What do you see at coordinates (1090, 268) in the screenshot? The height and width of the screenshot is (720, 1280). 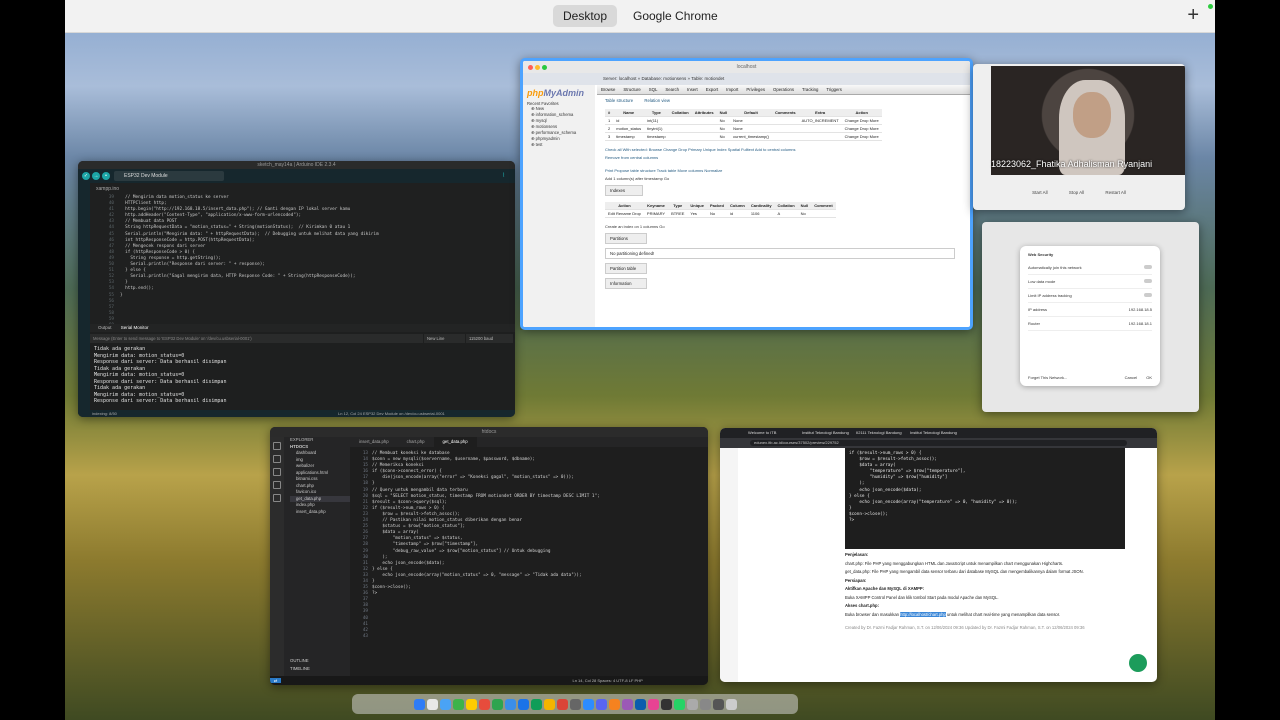 I see `auto-join-row: Automatically join this network` at bounding box center [1090, 268].